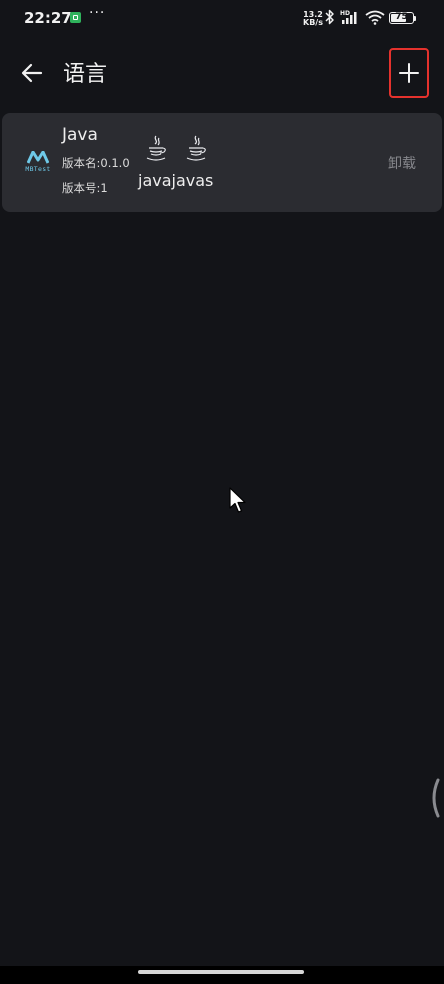  Describe the element at coordinates (155, 180) in the screenshot. I see `extension-label: java` at that location.